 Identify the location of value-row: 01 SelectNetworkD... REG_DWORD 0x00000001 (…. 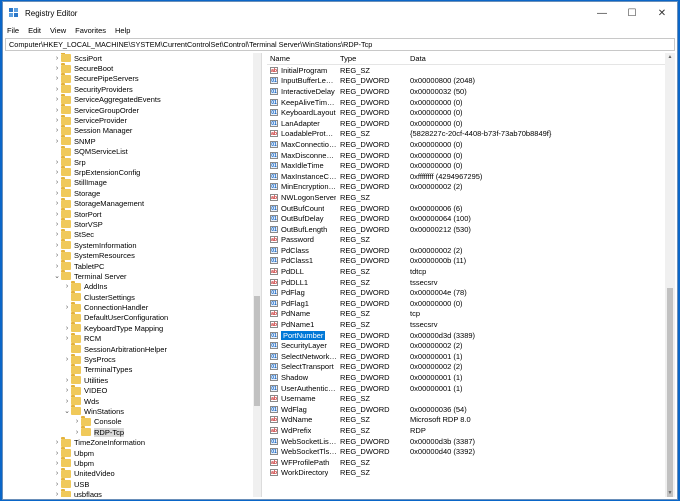
(471, 356).